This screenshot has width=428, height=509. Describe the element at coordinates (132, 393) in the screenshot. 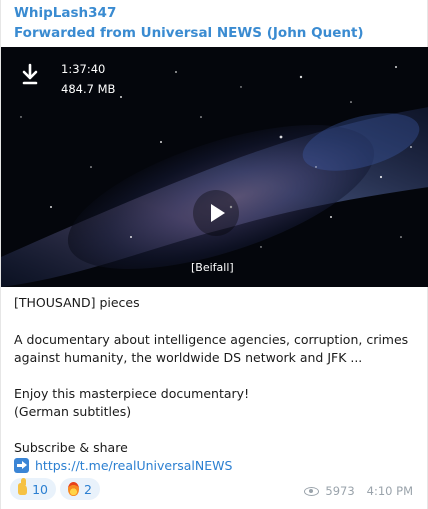

I see `caption-line: Enjoy this masterpiece documentary!` at that location.